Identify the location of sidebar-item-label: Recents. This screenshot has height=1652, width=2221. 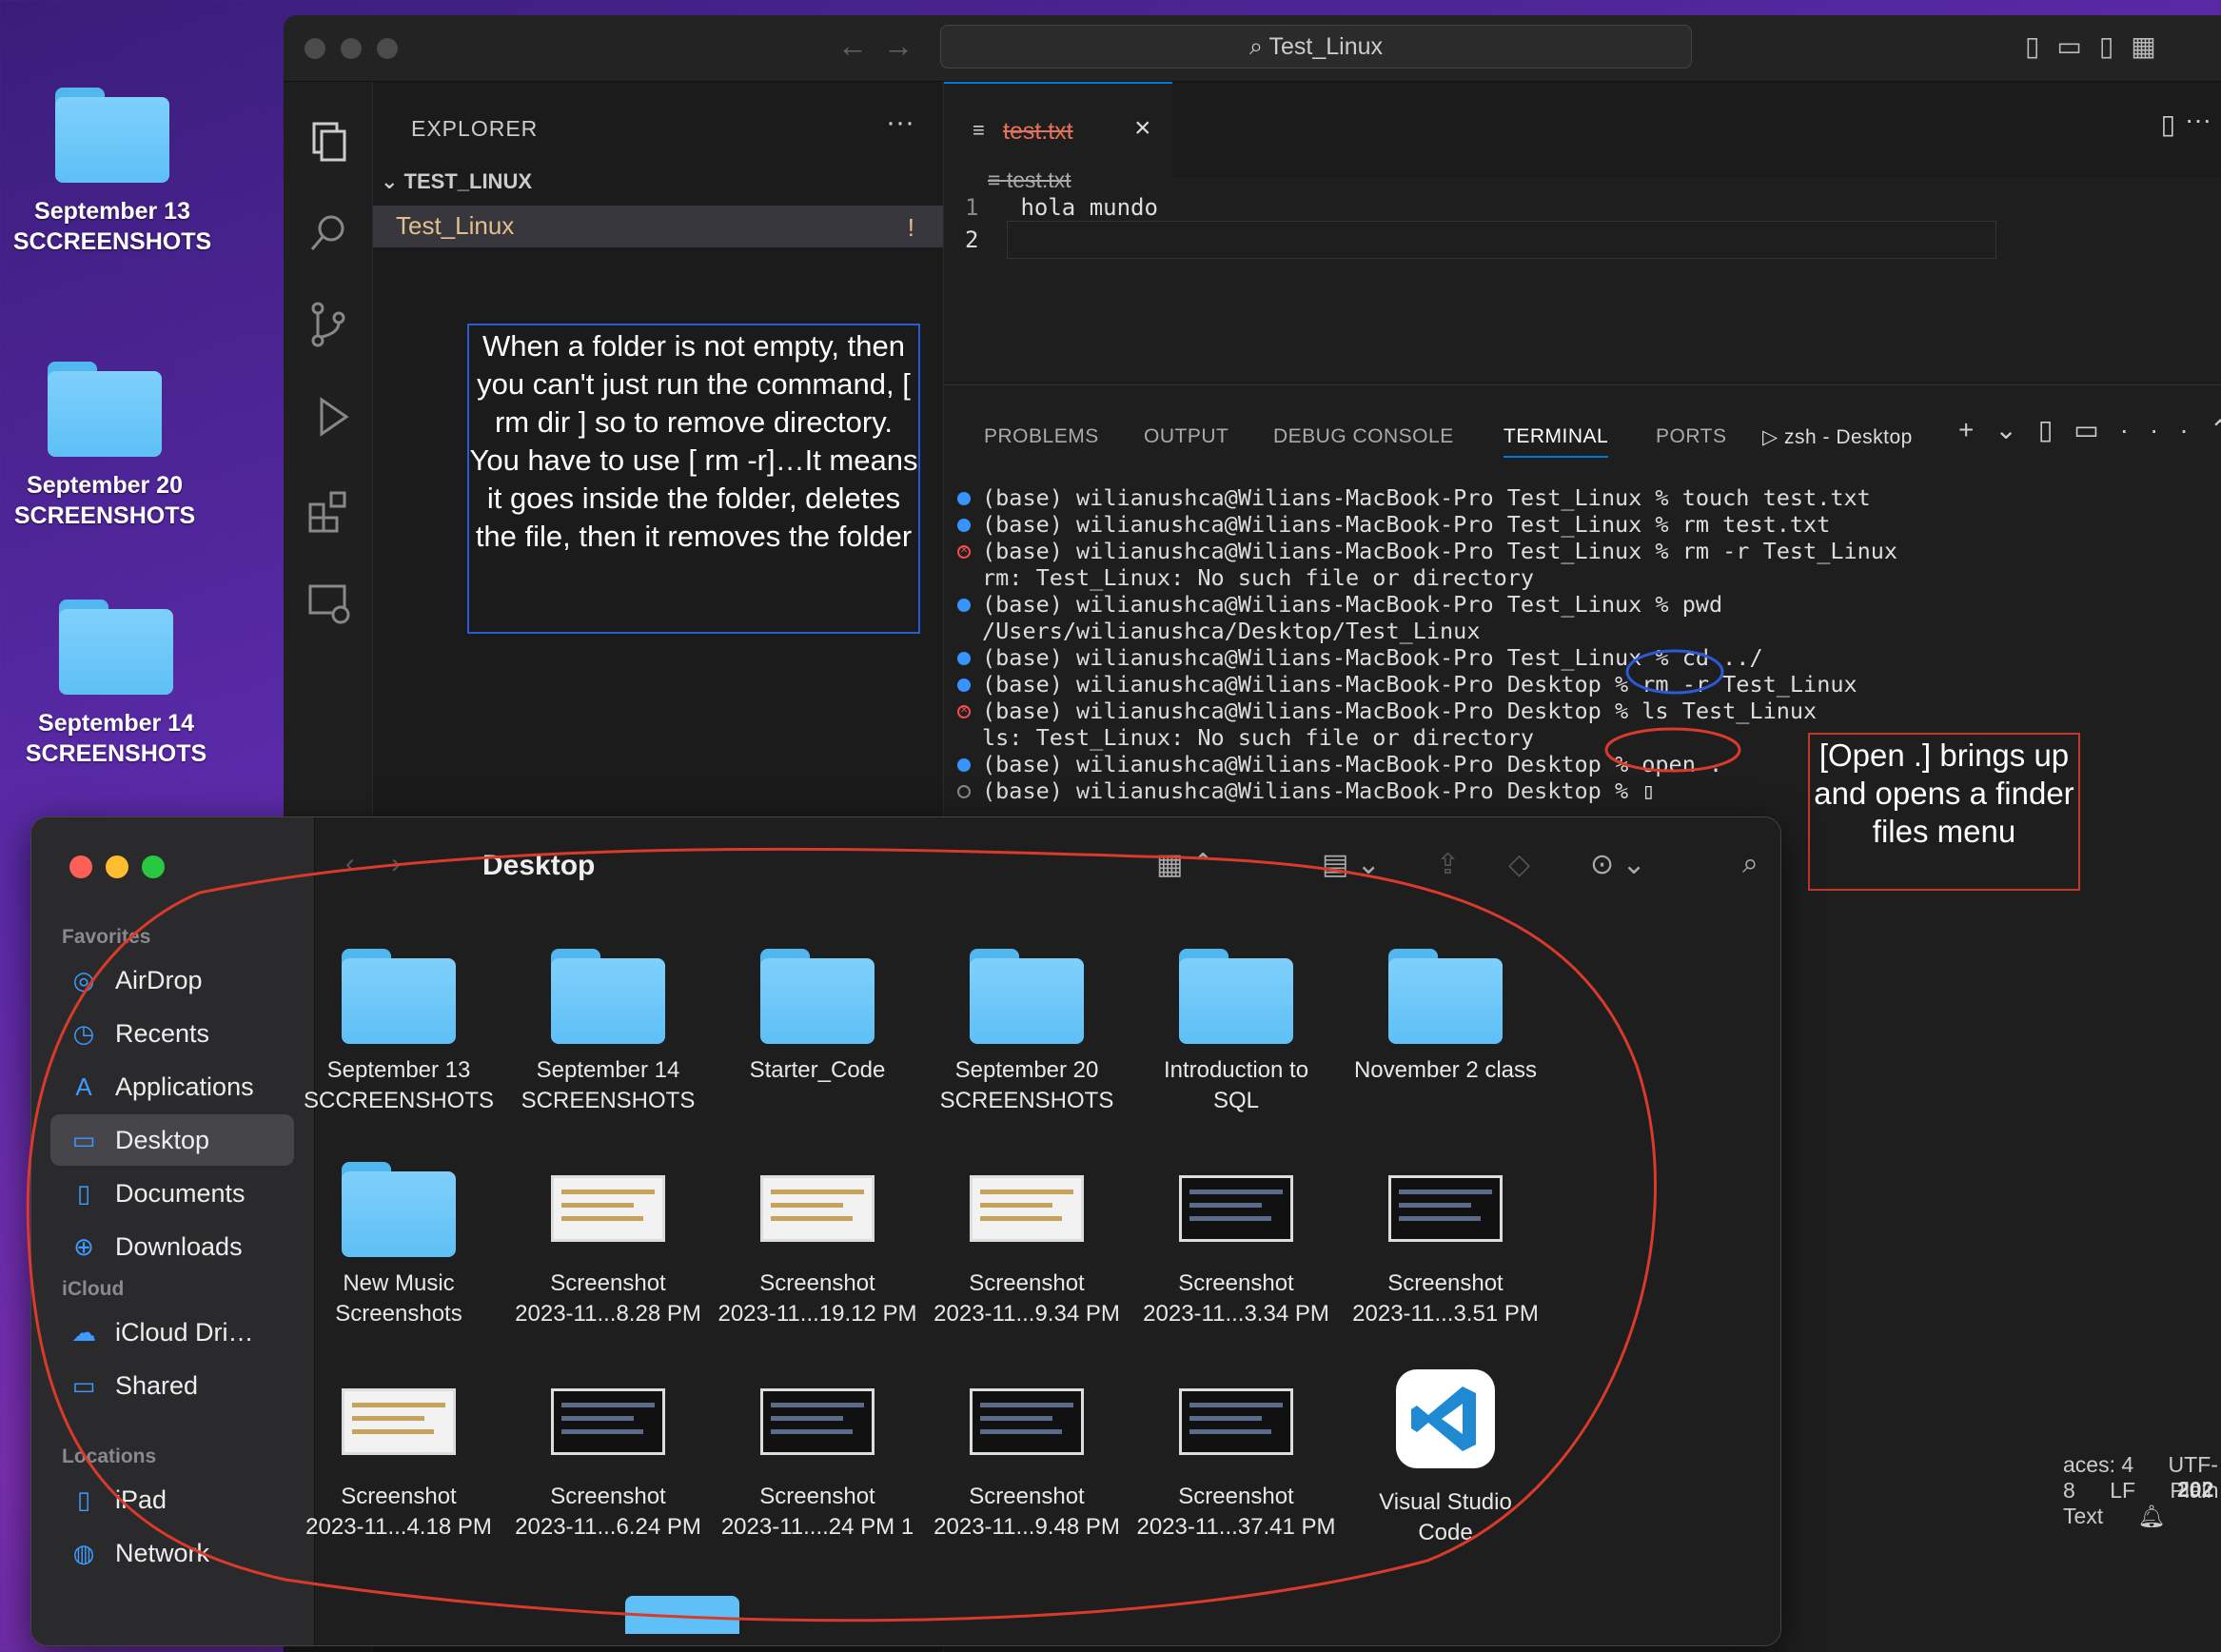
(162, 1034).